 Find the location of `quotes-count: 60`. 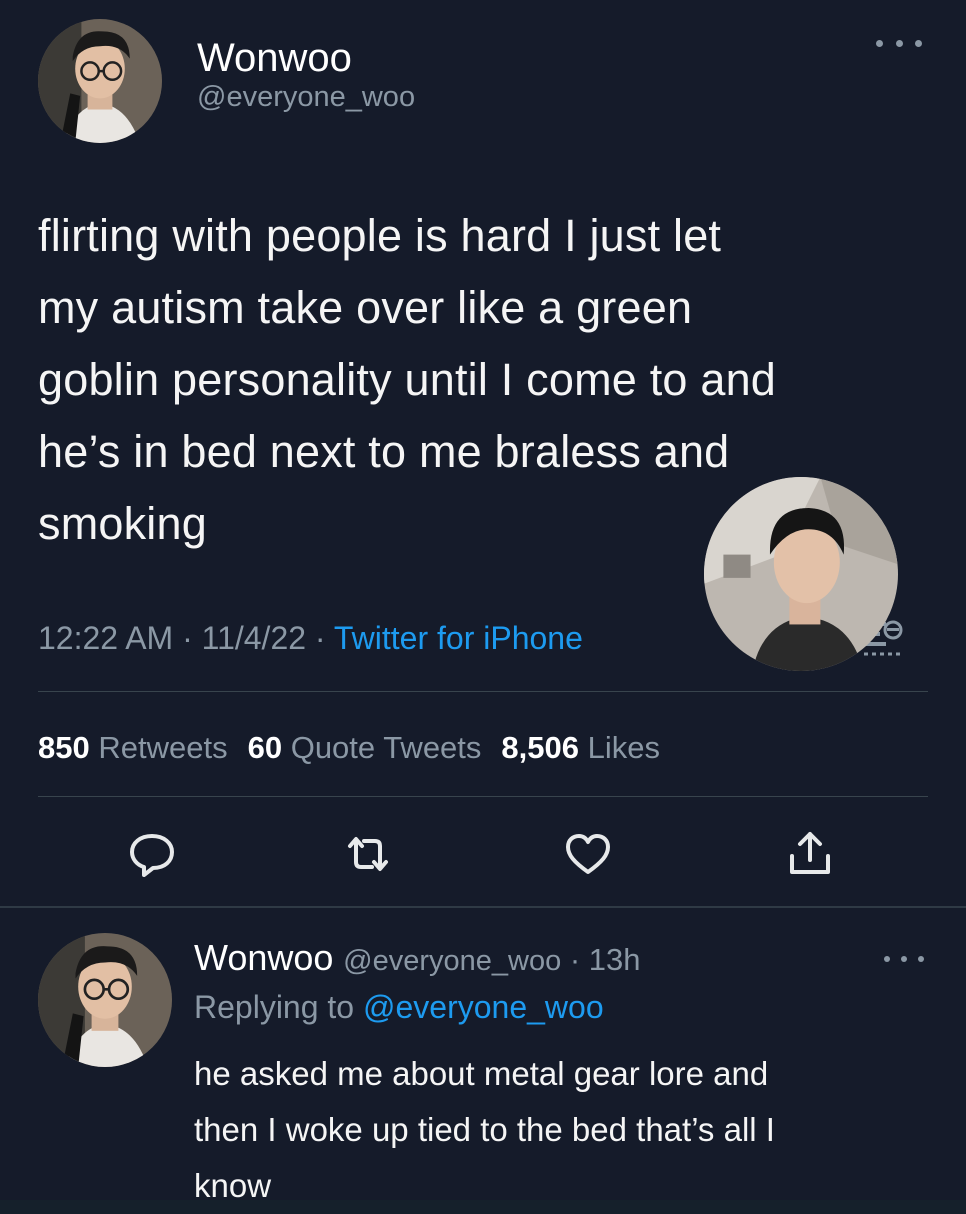

quotes-count: 60 is located at coordinates (265, 747).